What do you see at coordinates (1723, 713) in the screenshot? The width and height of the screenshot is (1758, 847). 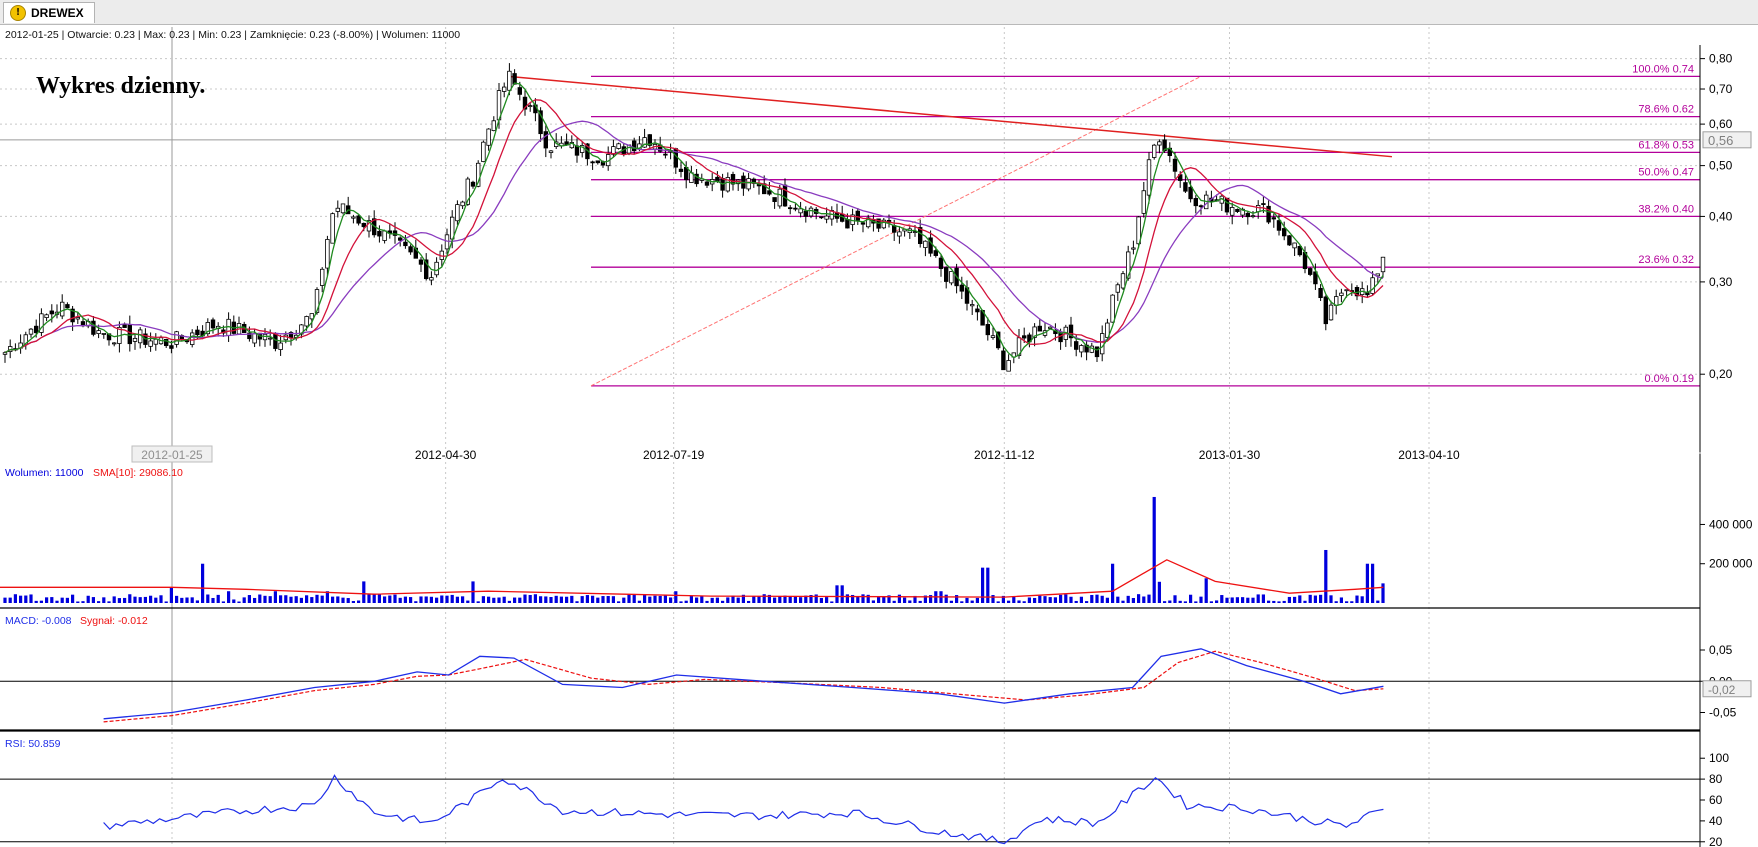 I see `macd-y-tick-label: -0,05` at bounding box center [1723, 713].